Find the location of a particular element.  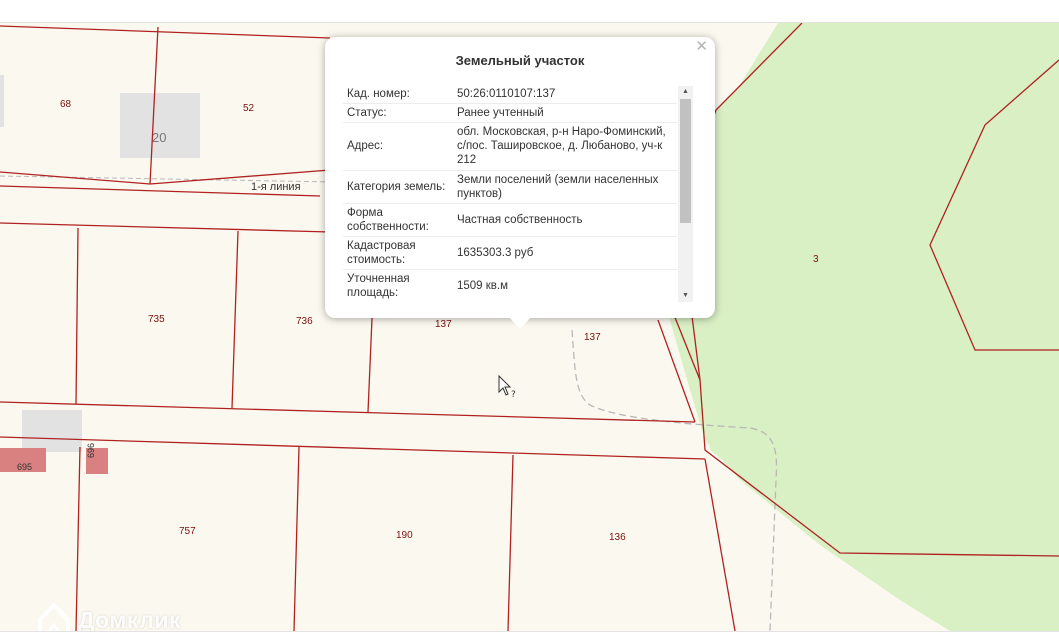

row-key: Адрес: is located at coordinates (398, 146).